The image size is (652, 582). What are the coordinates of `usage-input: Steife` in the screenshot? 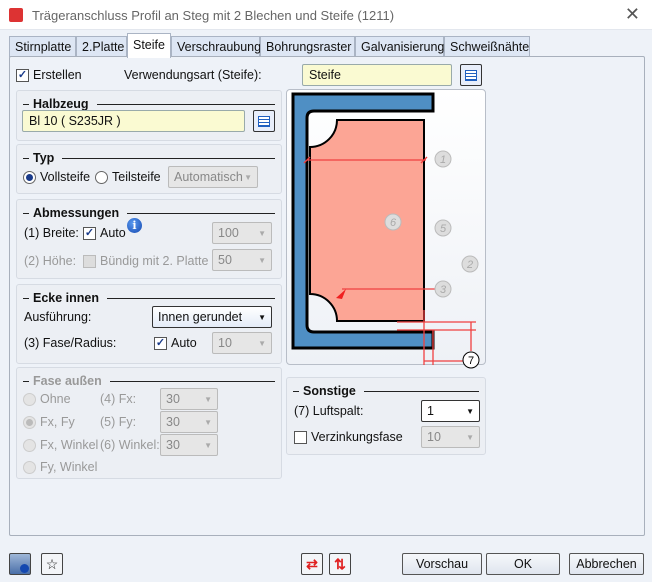 It's located at (377, 75).